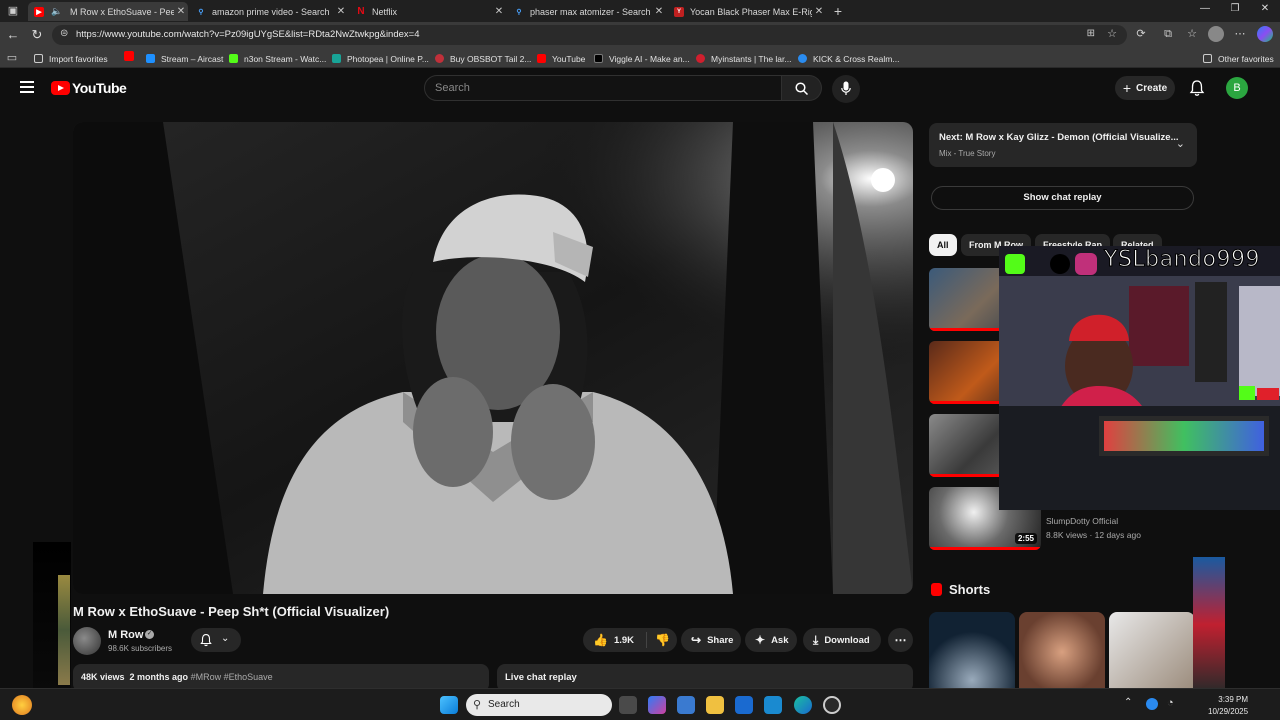 The width and height of the screenshot is (1280, 720). I want to click on tab-yocan: Y Yocan Black Phaser Max E-Rig for ✕, so click(747, 11).